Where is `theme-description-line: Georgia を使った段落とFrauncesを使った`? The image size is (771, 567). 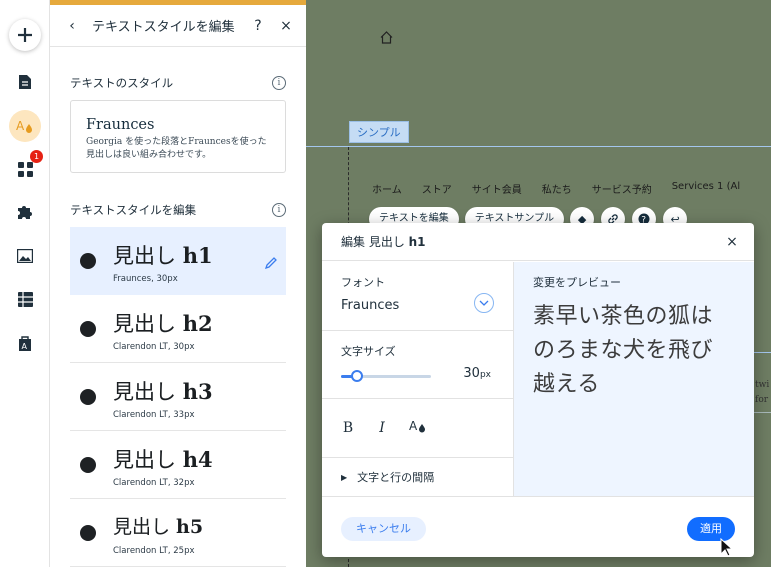
theme-description-line: Georgia を使った段落とFrauncesを使った is located at coordinates (176, 142).